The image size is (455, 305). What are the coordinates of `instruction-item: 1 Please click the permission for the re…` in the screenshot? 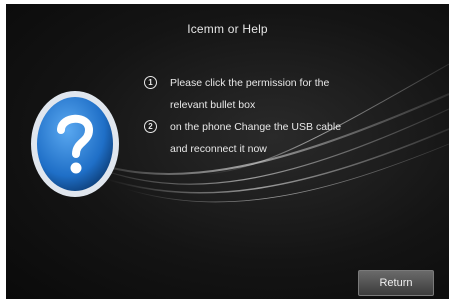 It's located at (249, 94).